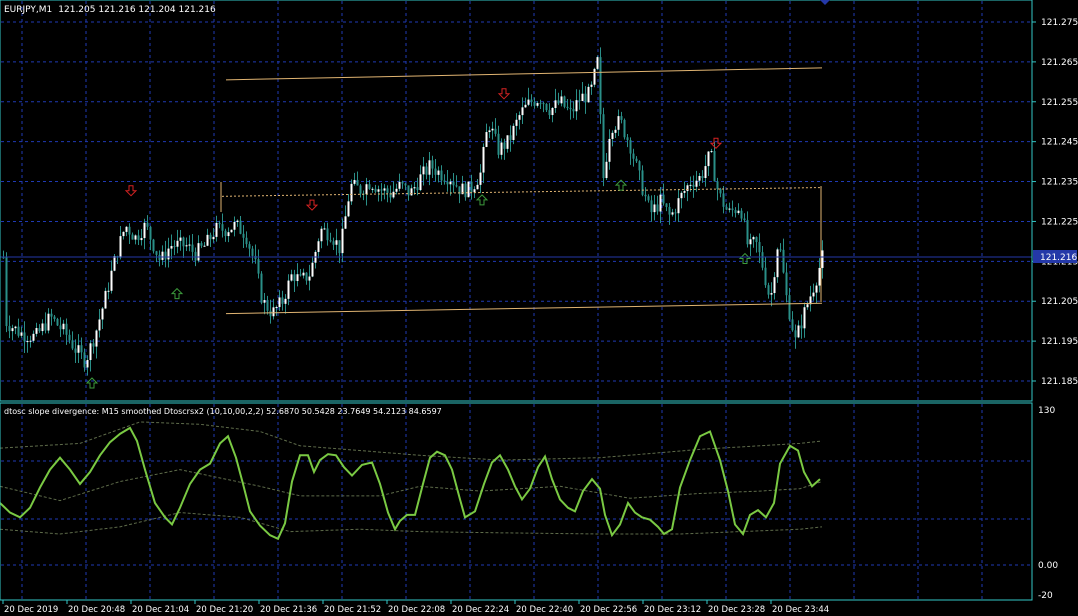 This screenshot has width=1078, height=616. Describe the element at coordinates (288, 610) in the screenshot. I see `time-label: 20 Dec 21:36` at that location.